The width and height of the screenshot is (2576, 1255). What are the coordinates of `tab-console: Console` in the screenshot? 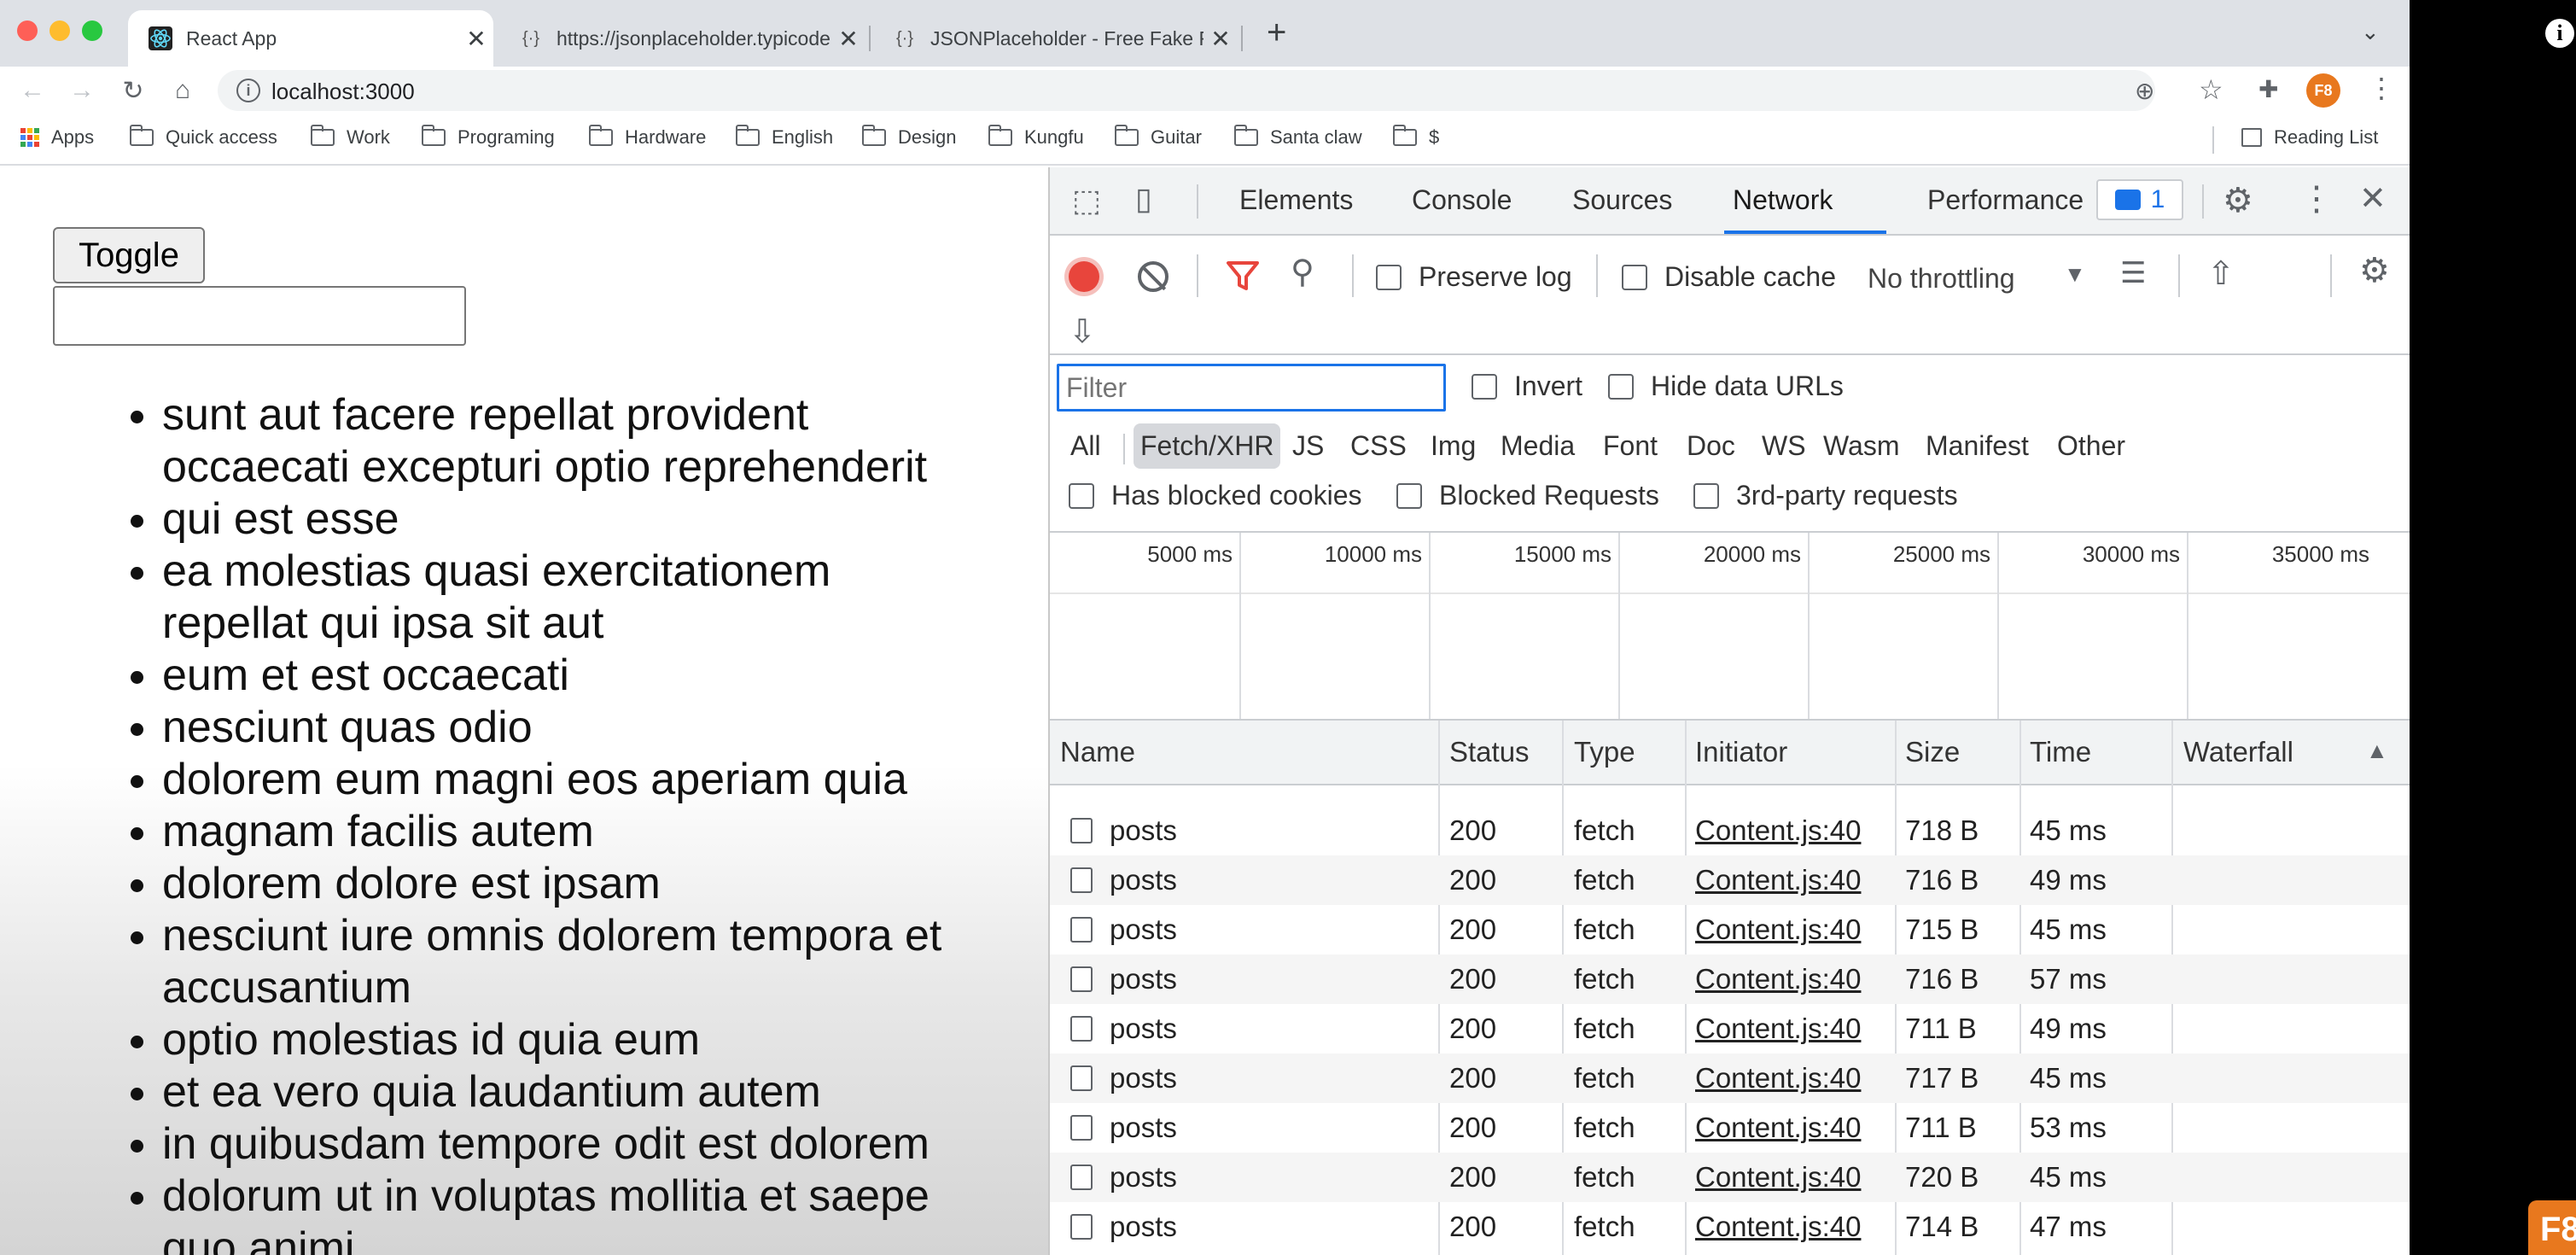 It's located at (1462, 200).